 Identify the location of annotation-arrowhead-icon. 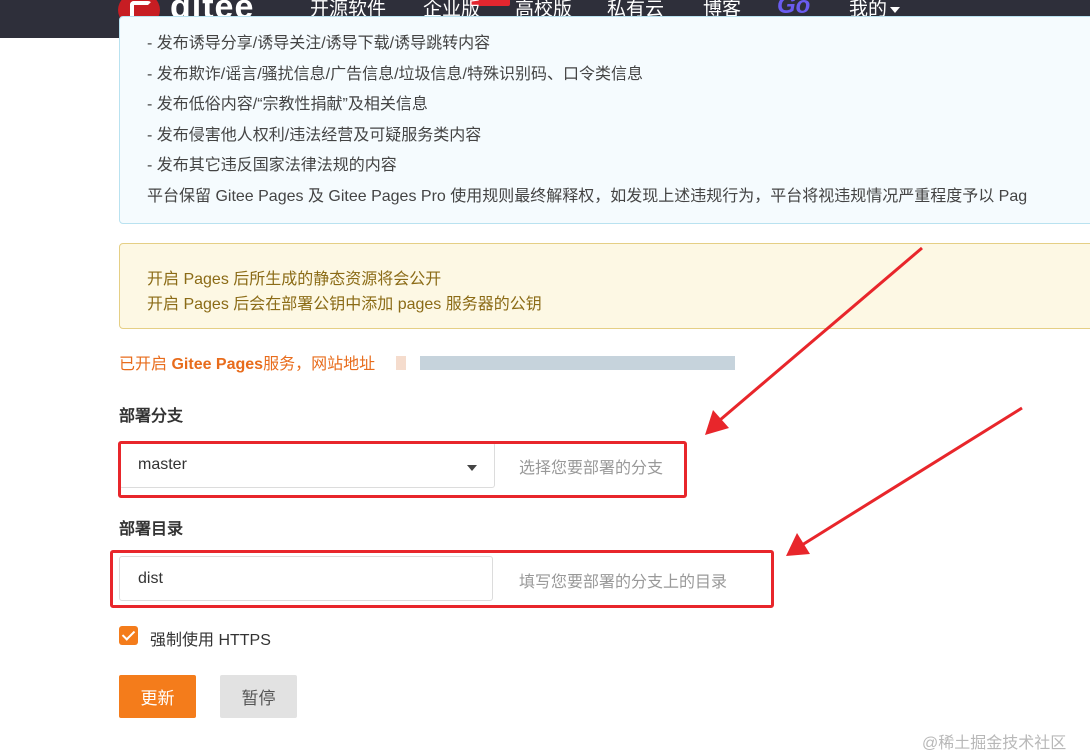
(798, 544).